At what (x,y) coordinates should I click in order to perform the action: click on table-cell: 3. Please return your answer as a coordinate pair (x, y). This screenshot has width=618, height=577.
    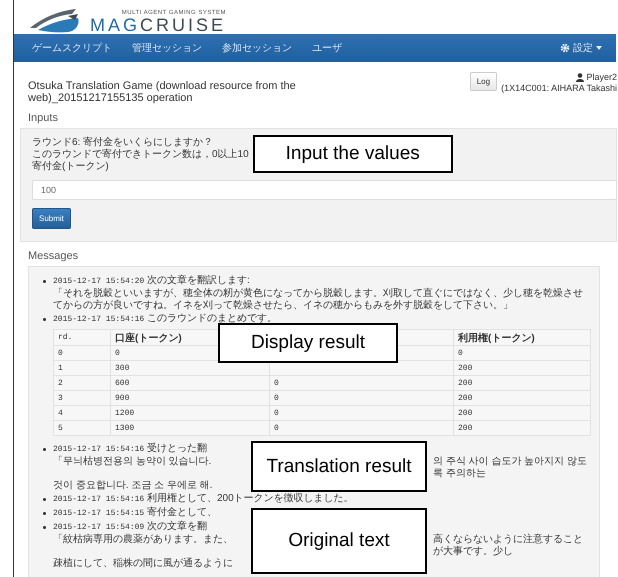
    Looking at the image, I should click on (82, 398).